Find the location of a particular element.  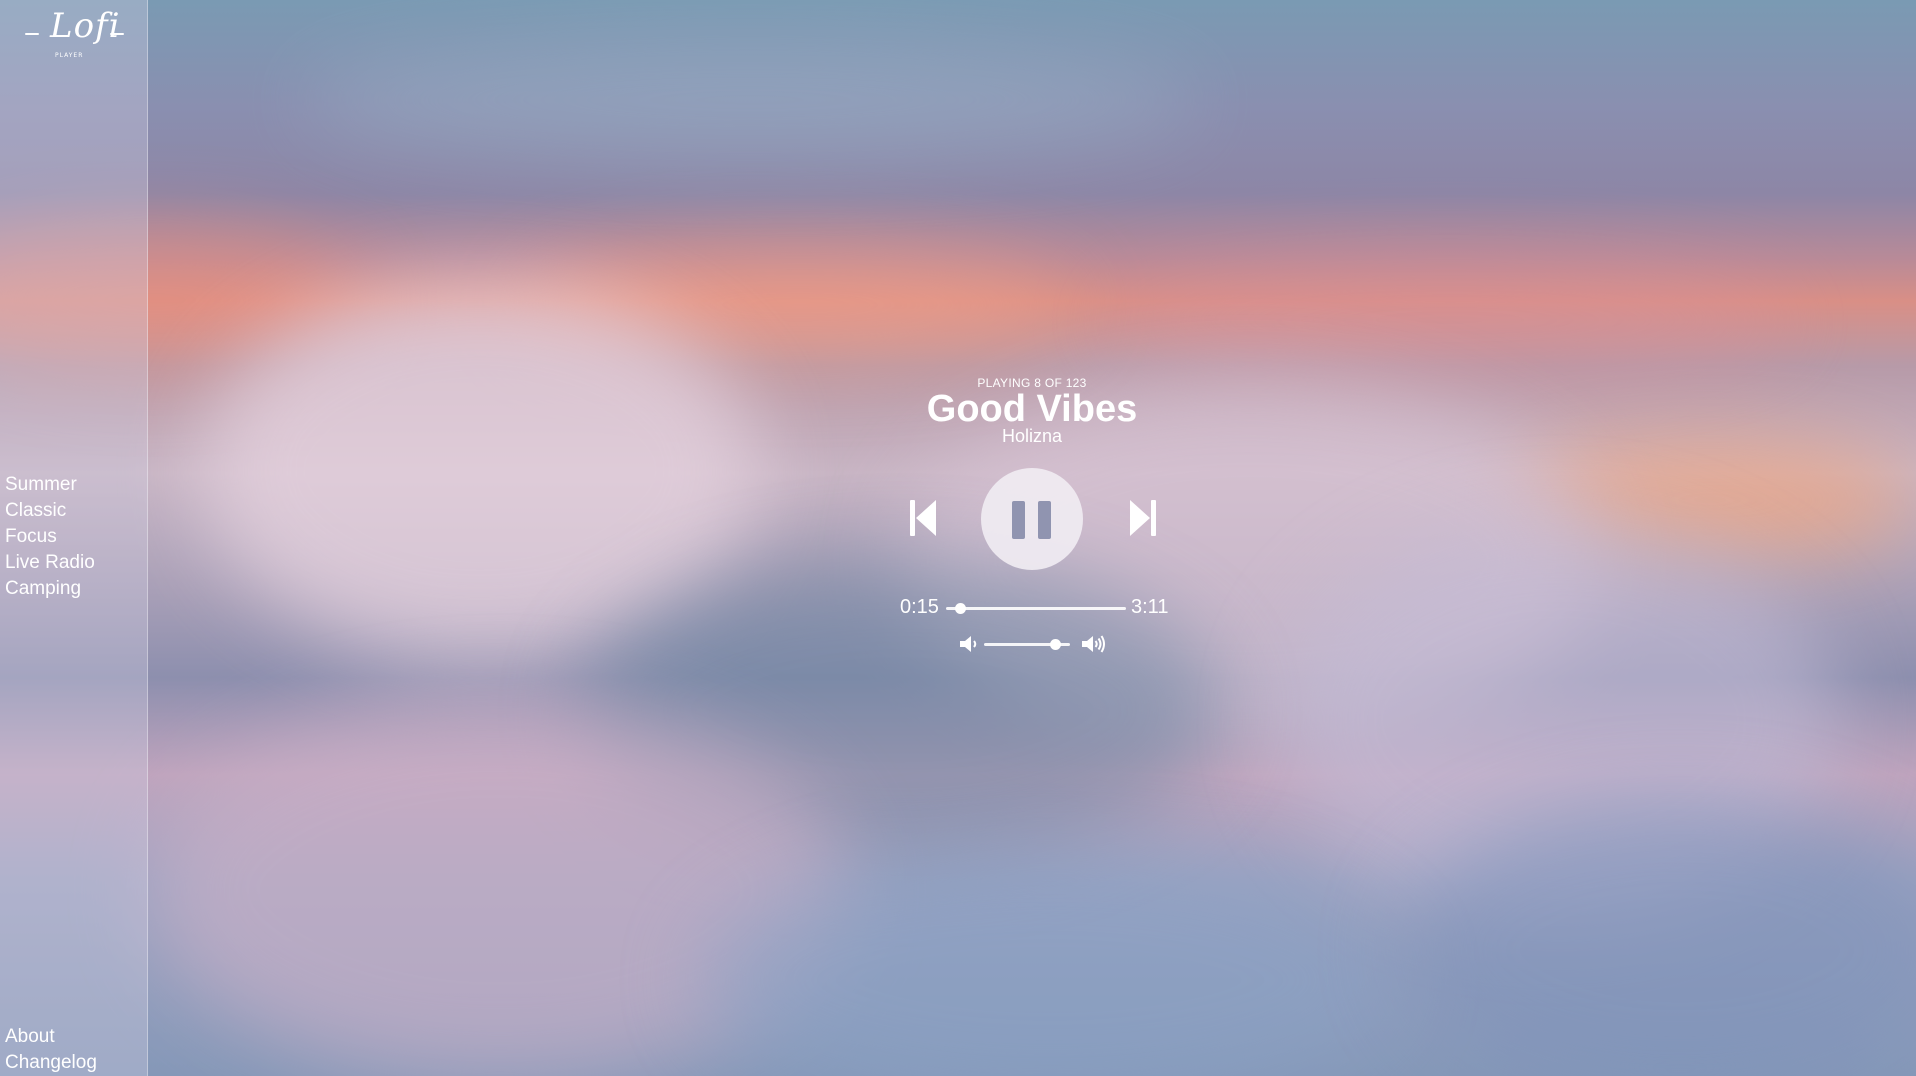

previous-button is located at coordinates (924, 518).